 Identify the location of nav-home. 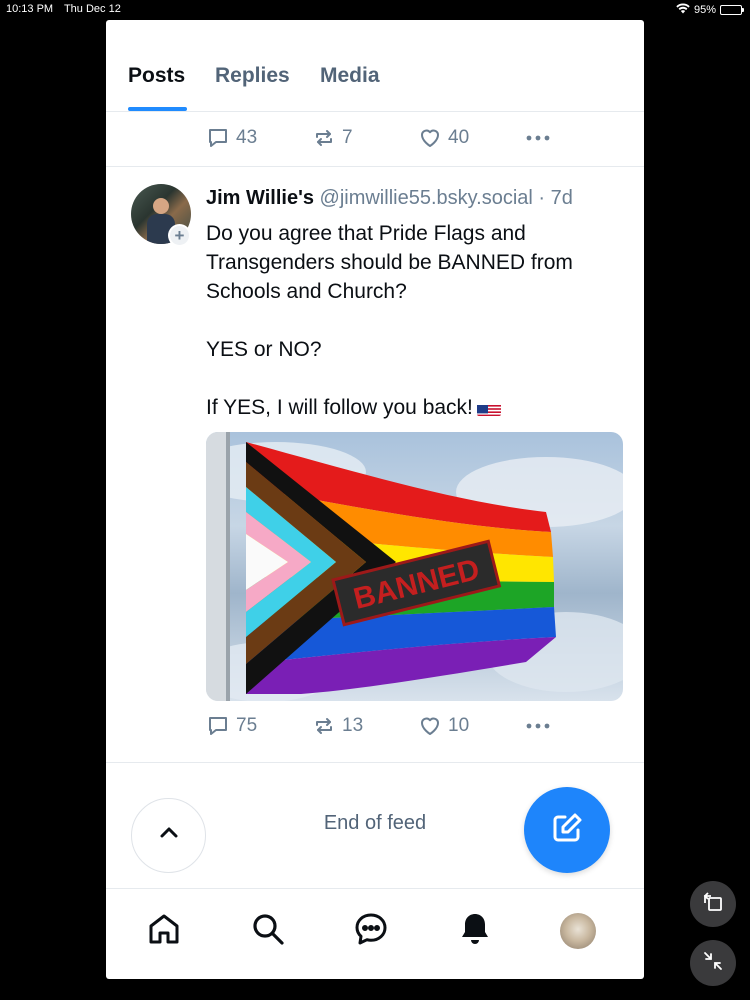
(164, 931).